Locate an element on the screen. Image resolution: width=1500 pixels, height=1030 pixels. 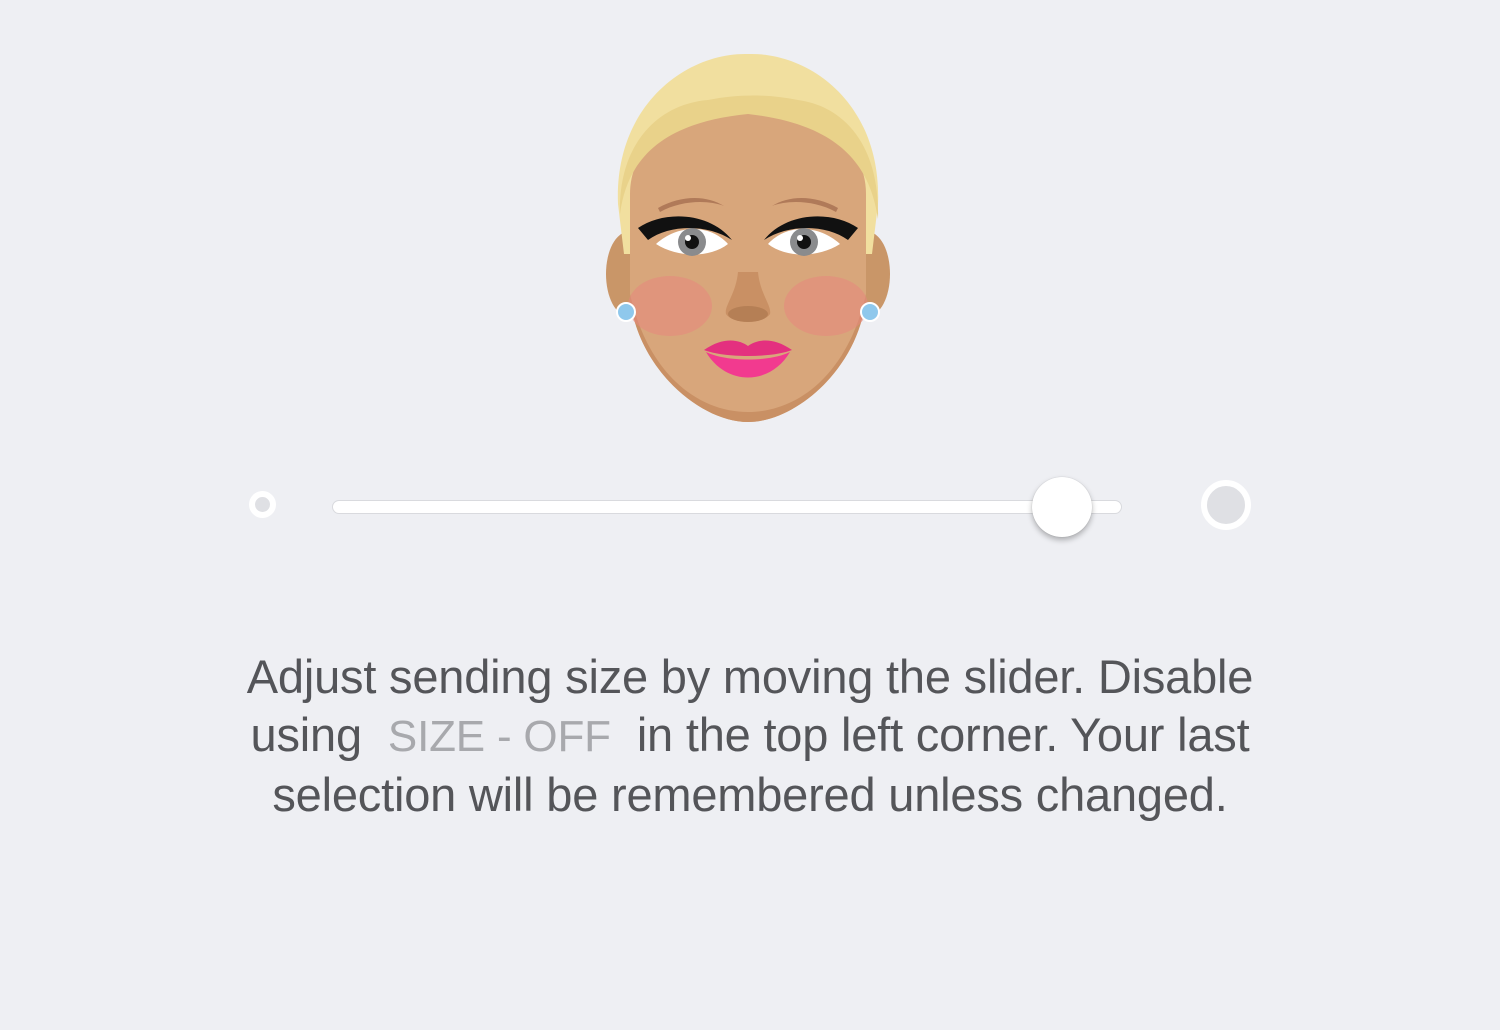
slider-thumb is located at coordinates (1061, 507).